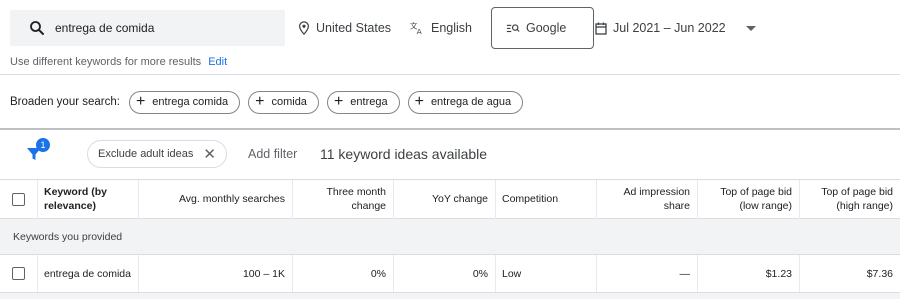 The height and width of the screenshot is (299, 900). I want to click on select-all-checkbox, so click(18, 199).